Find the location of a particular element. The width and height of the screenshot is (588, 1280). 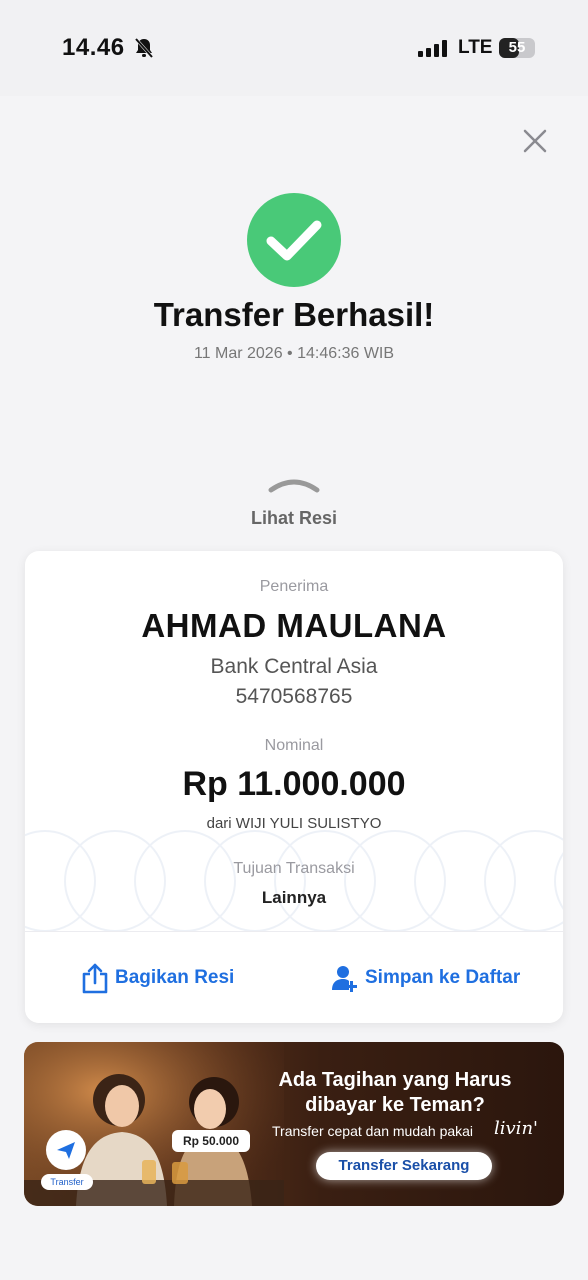

banner-title-line2: dibayar ke Teman? is located at coordinates (395, 1105).